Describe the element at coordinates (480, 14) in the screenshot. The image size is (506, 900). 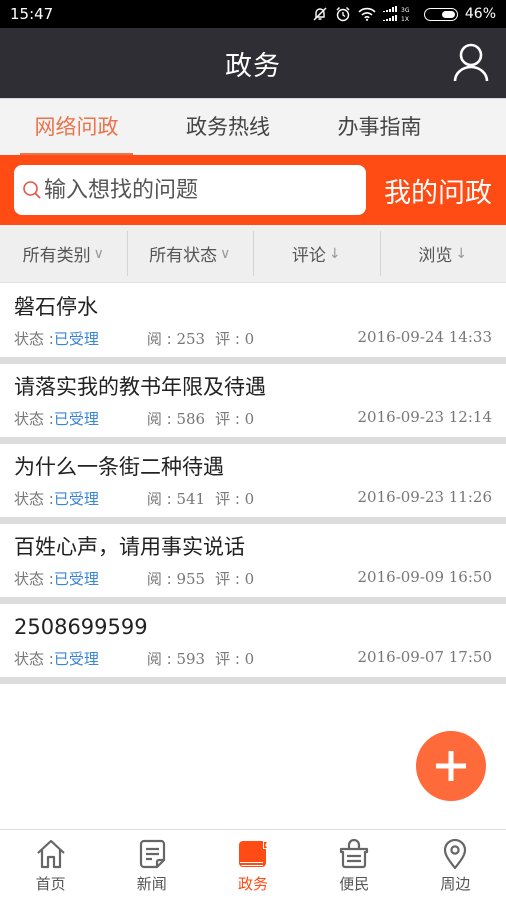
I see `battery-percent: 46%` at that location.